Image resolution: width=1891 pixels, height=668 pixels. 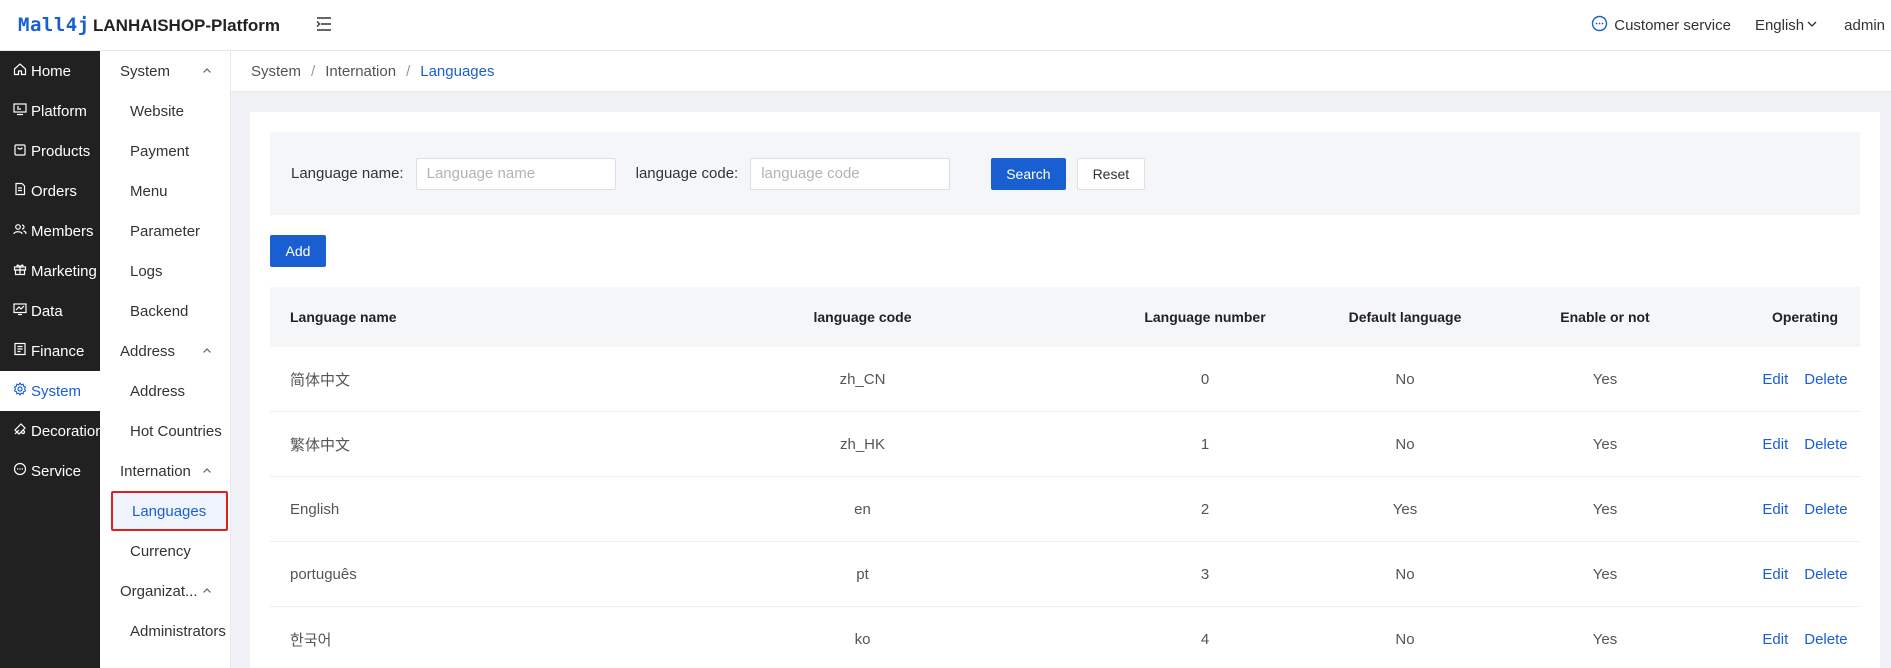 I want to click on sidebar-item-label: Platform, so click(x=59, y=111).